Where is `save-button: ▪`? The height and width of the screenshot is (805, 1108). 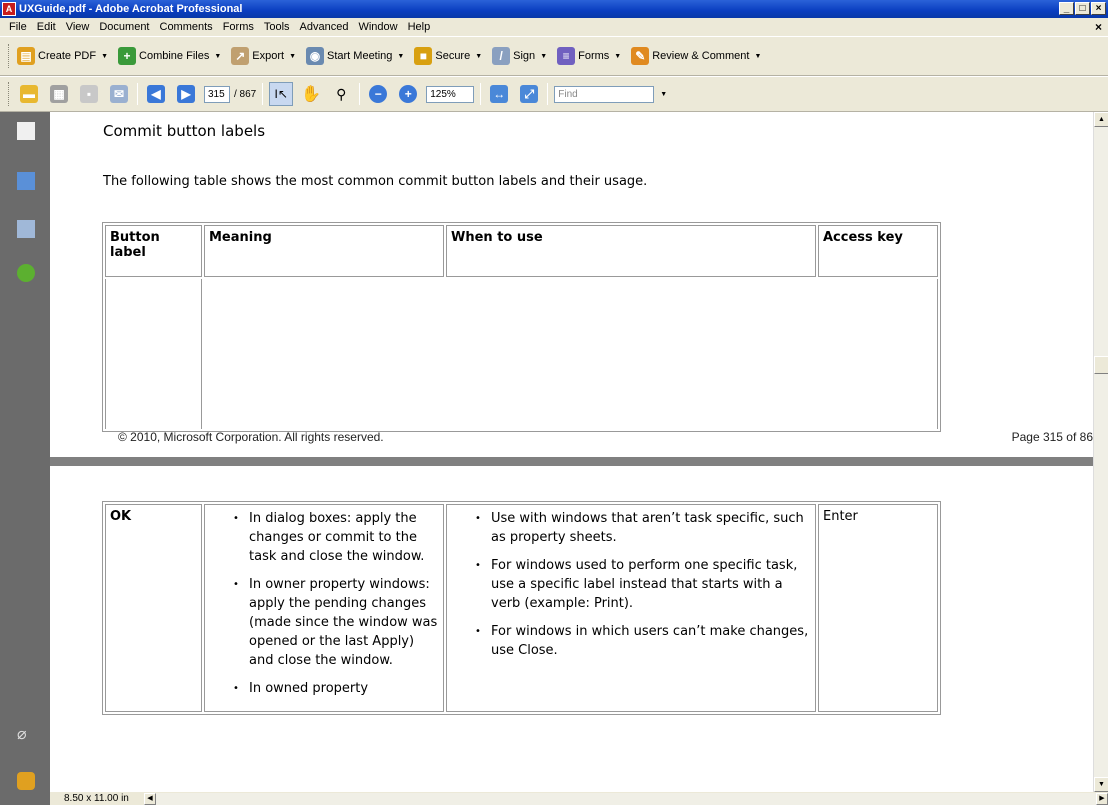
save-button: ▪ is located at coordinates (89, 94).